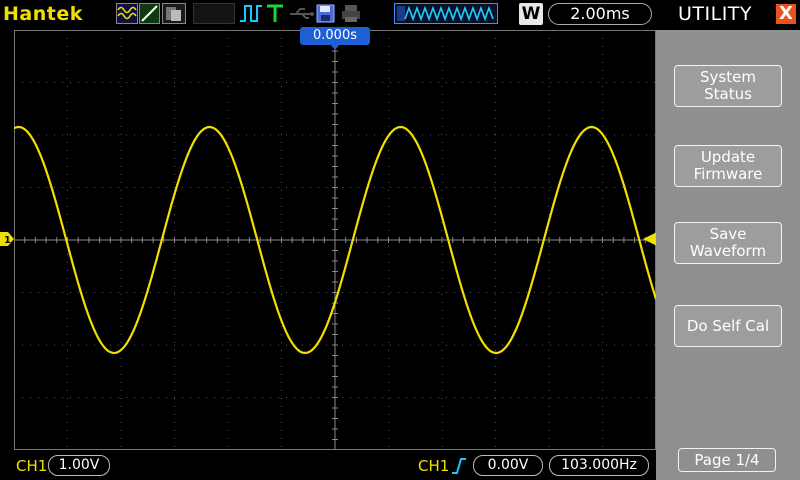  I want to click on update-firmware-button: Update Firmware, so click(728, 166).